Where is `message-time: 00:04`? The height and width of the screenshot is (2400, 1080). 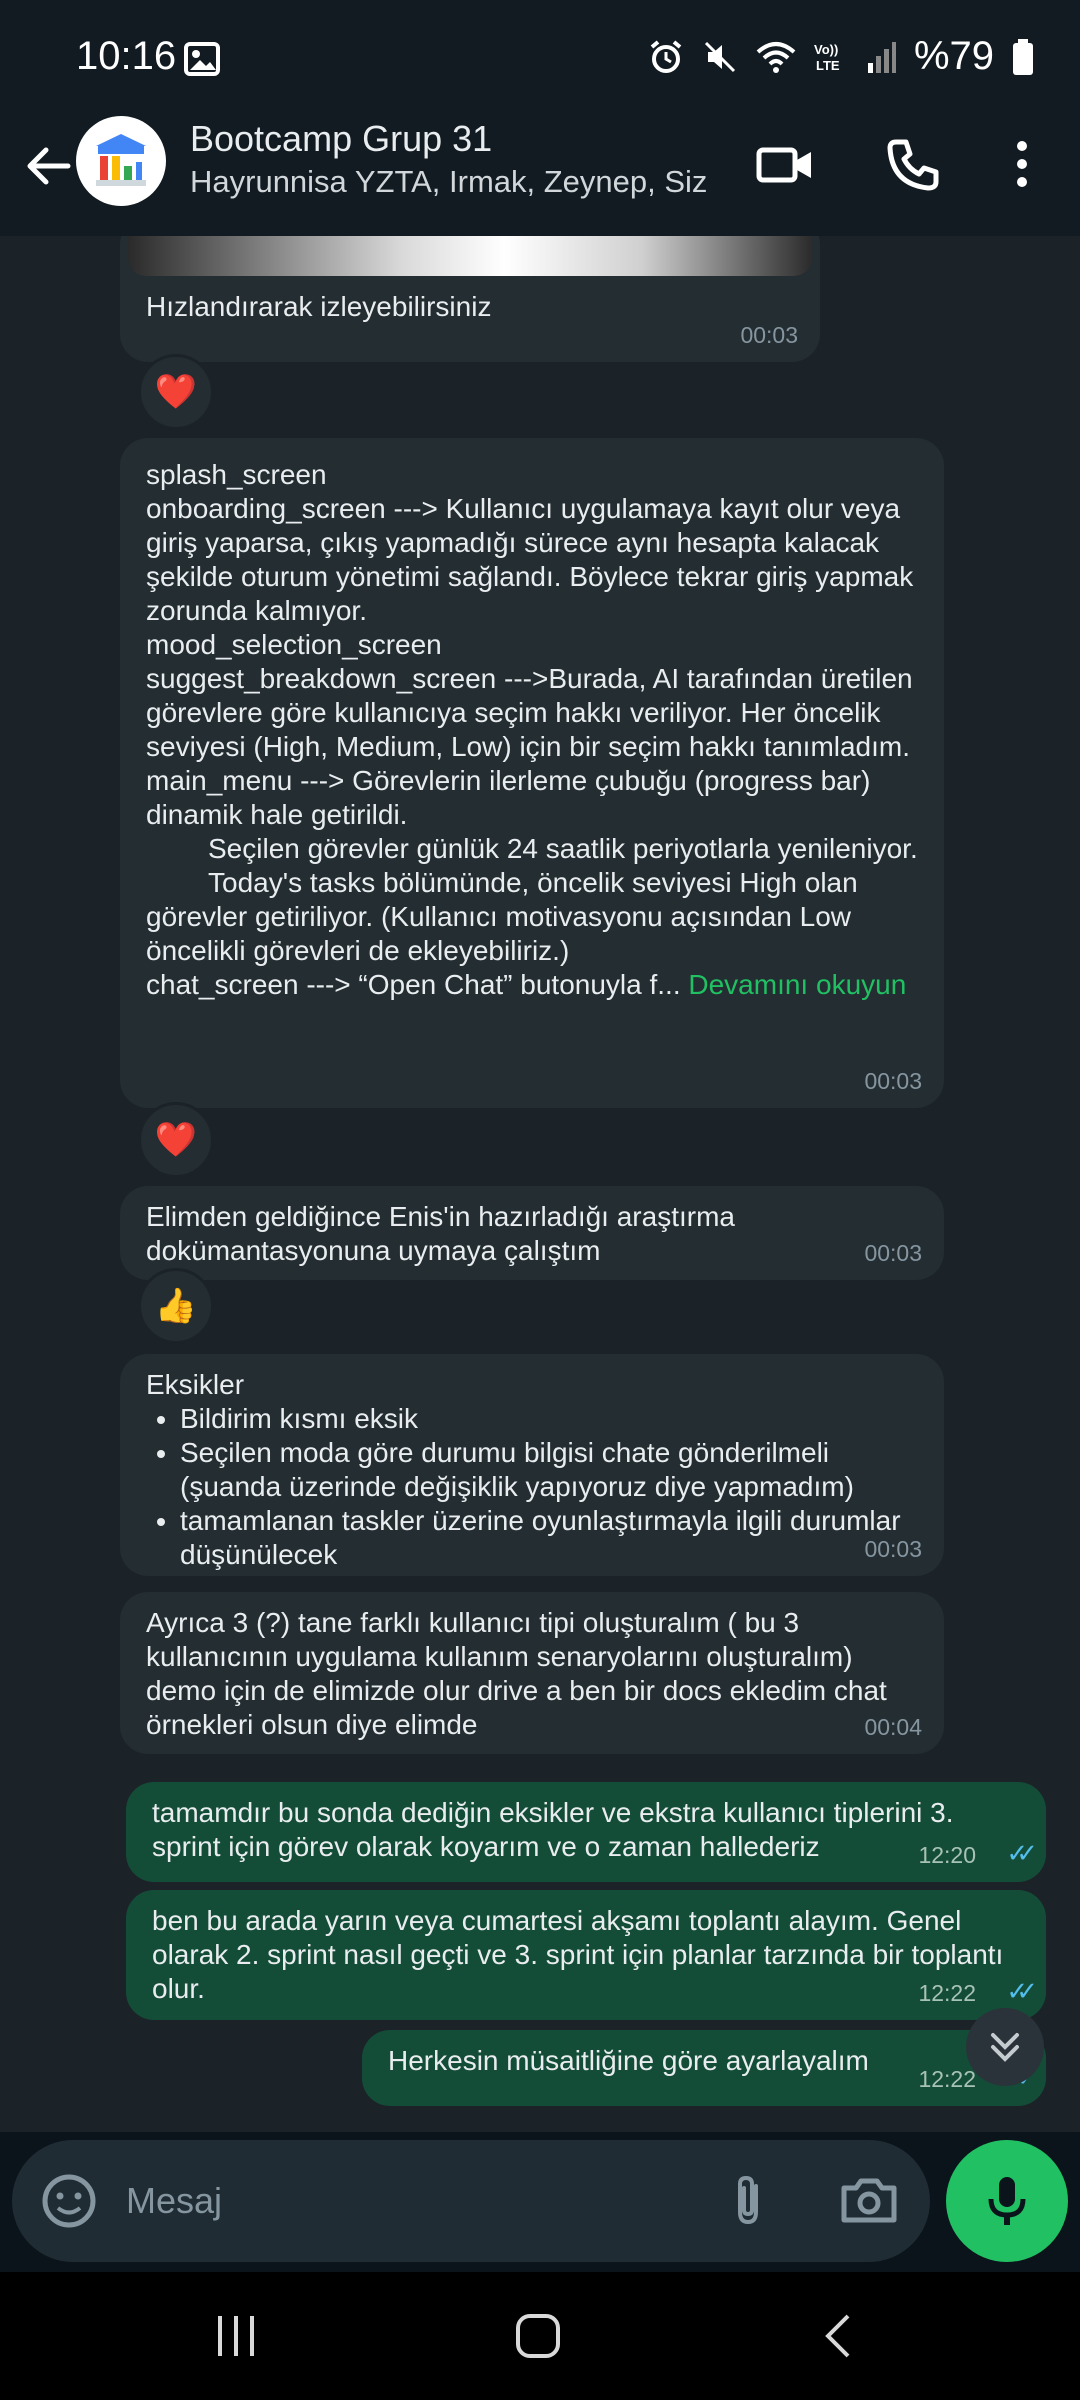 message-time: 00:04 is located at coordinates (893, 1727).